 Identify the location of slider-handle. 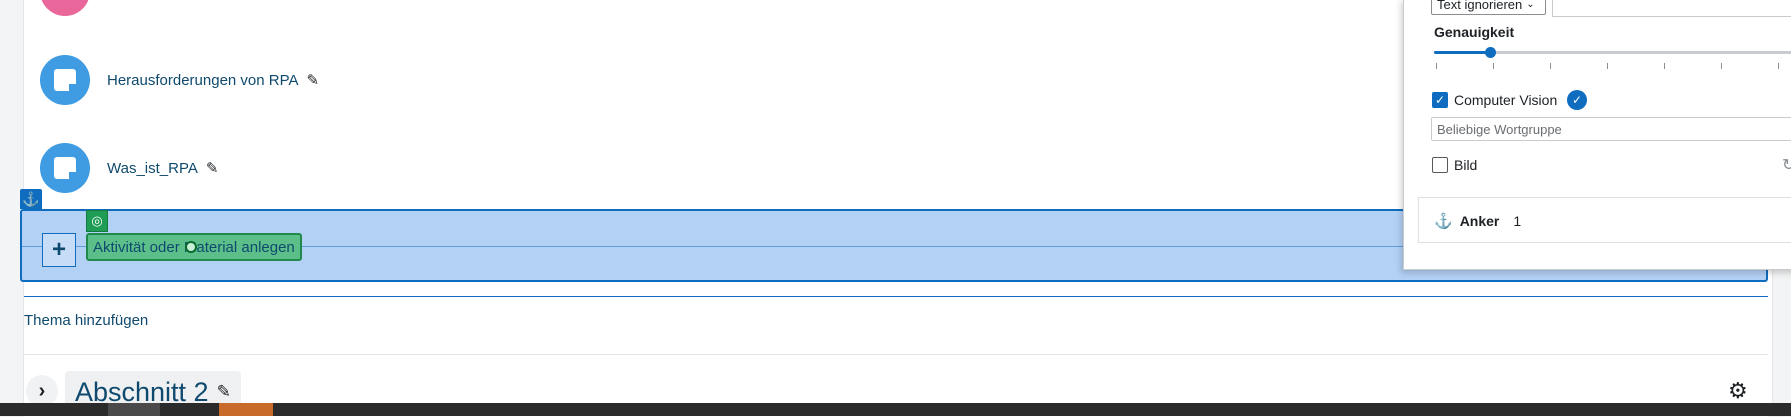
(1490, 52).